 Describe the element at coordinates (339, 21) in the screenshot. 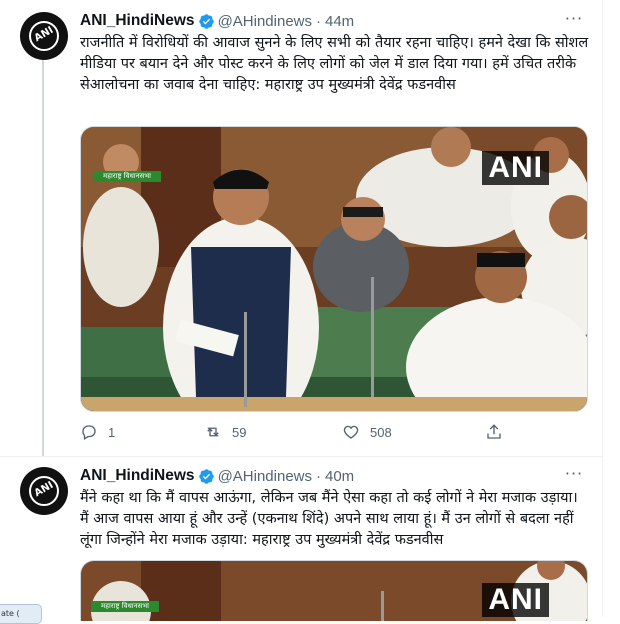

I see `timestamp: 44m` at that location.